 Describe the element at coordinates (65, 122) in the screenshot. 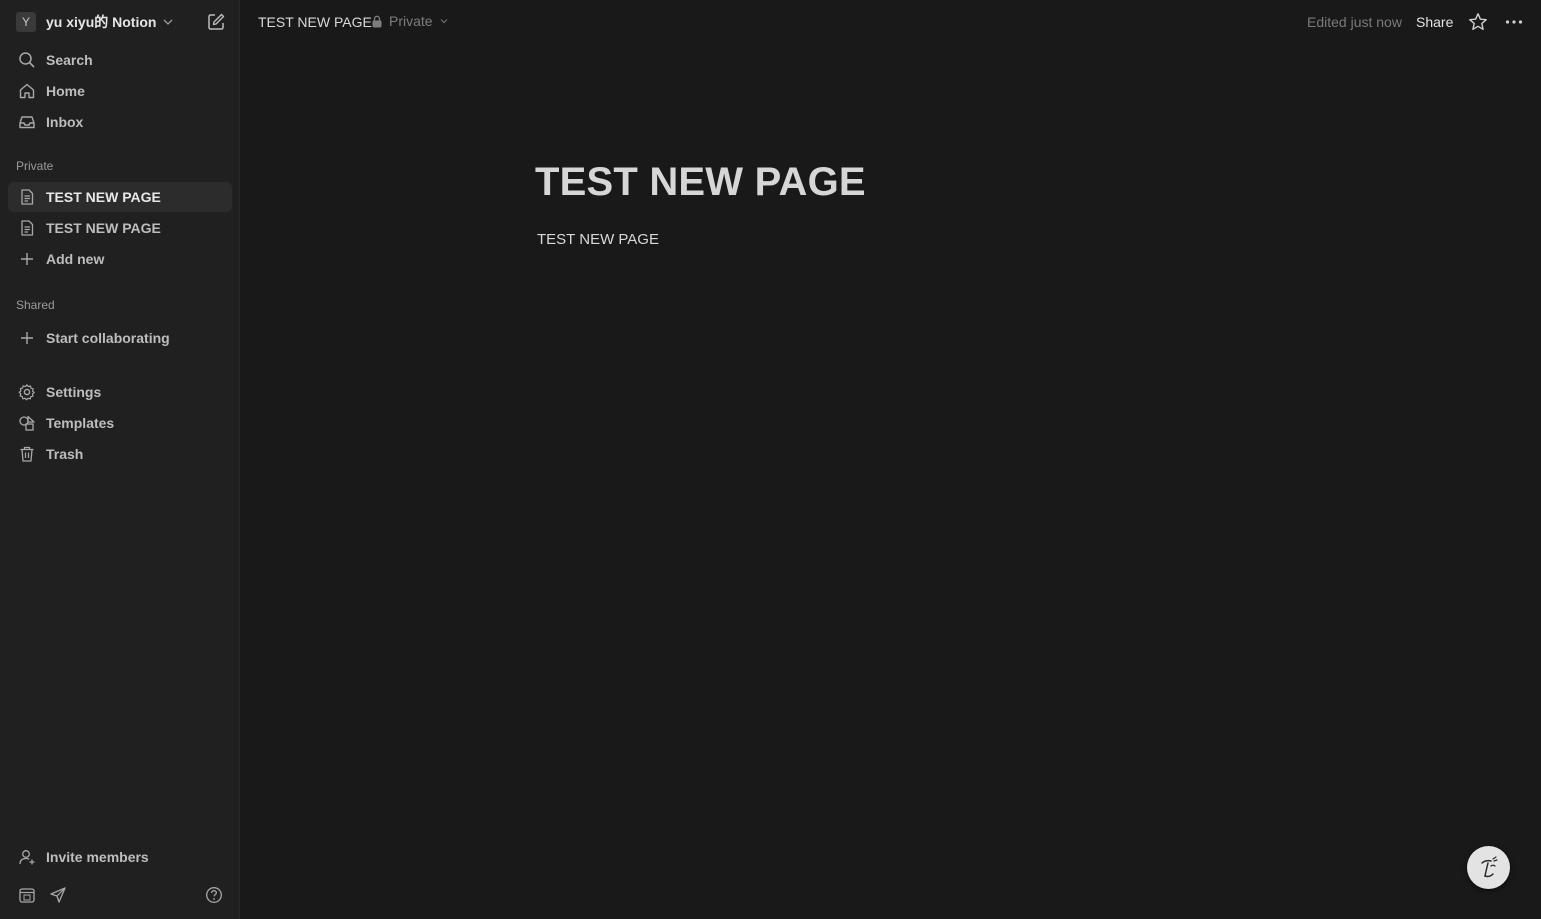

I see `sidebar-item-label: Inbox` at that location.